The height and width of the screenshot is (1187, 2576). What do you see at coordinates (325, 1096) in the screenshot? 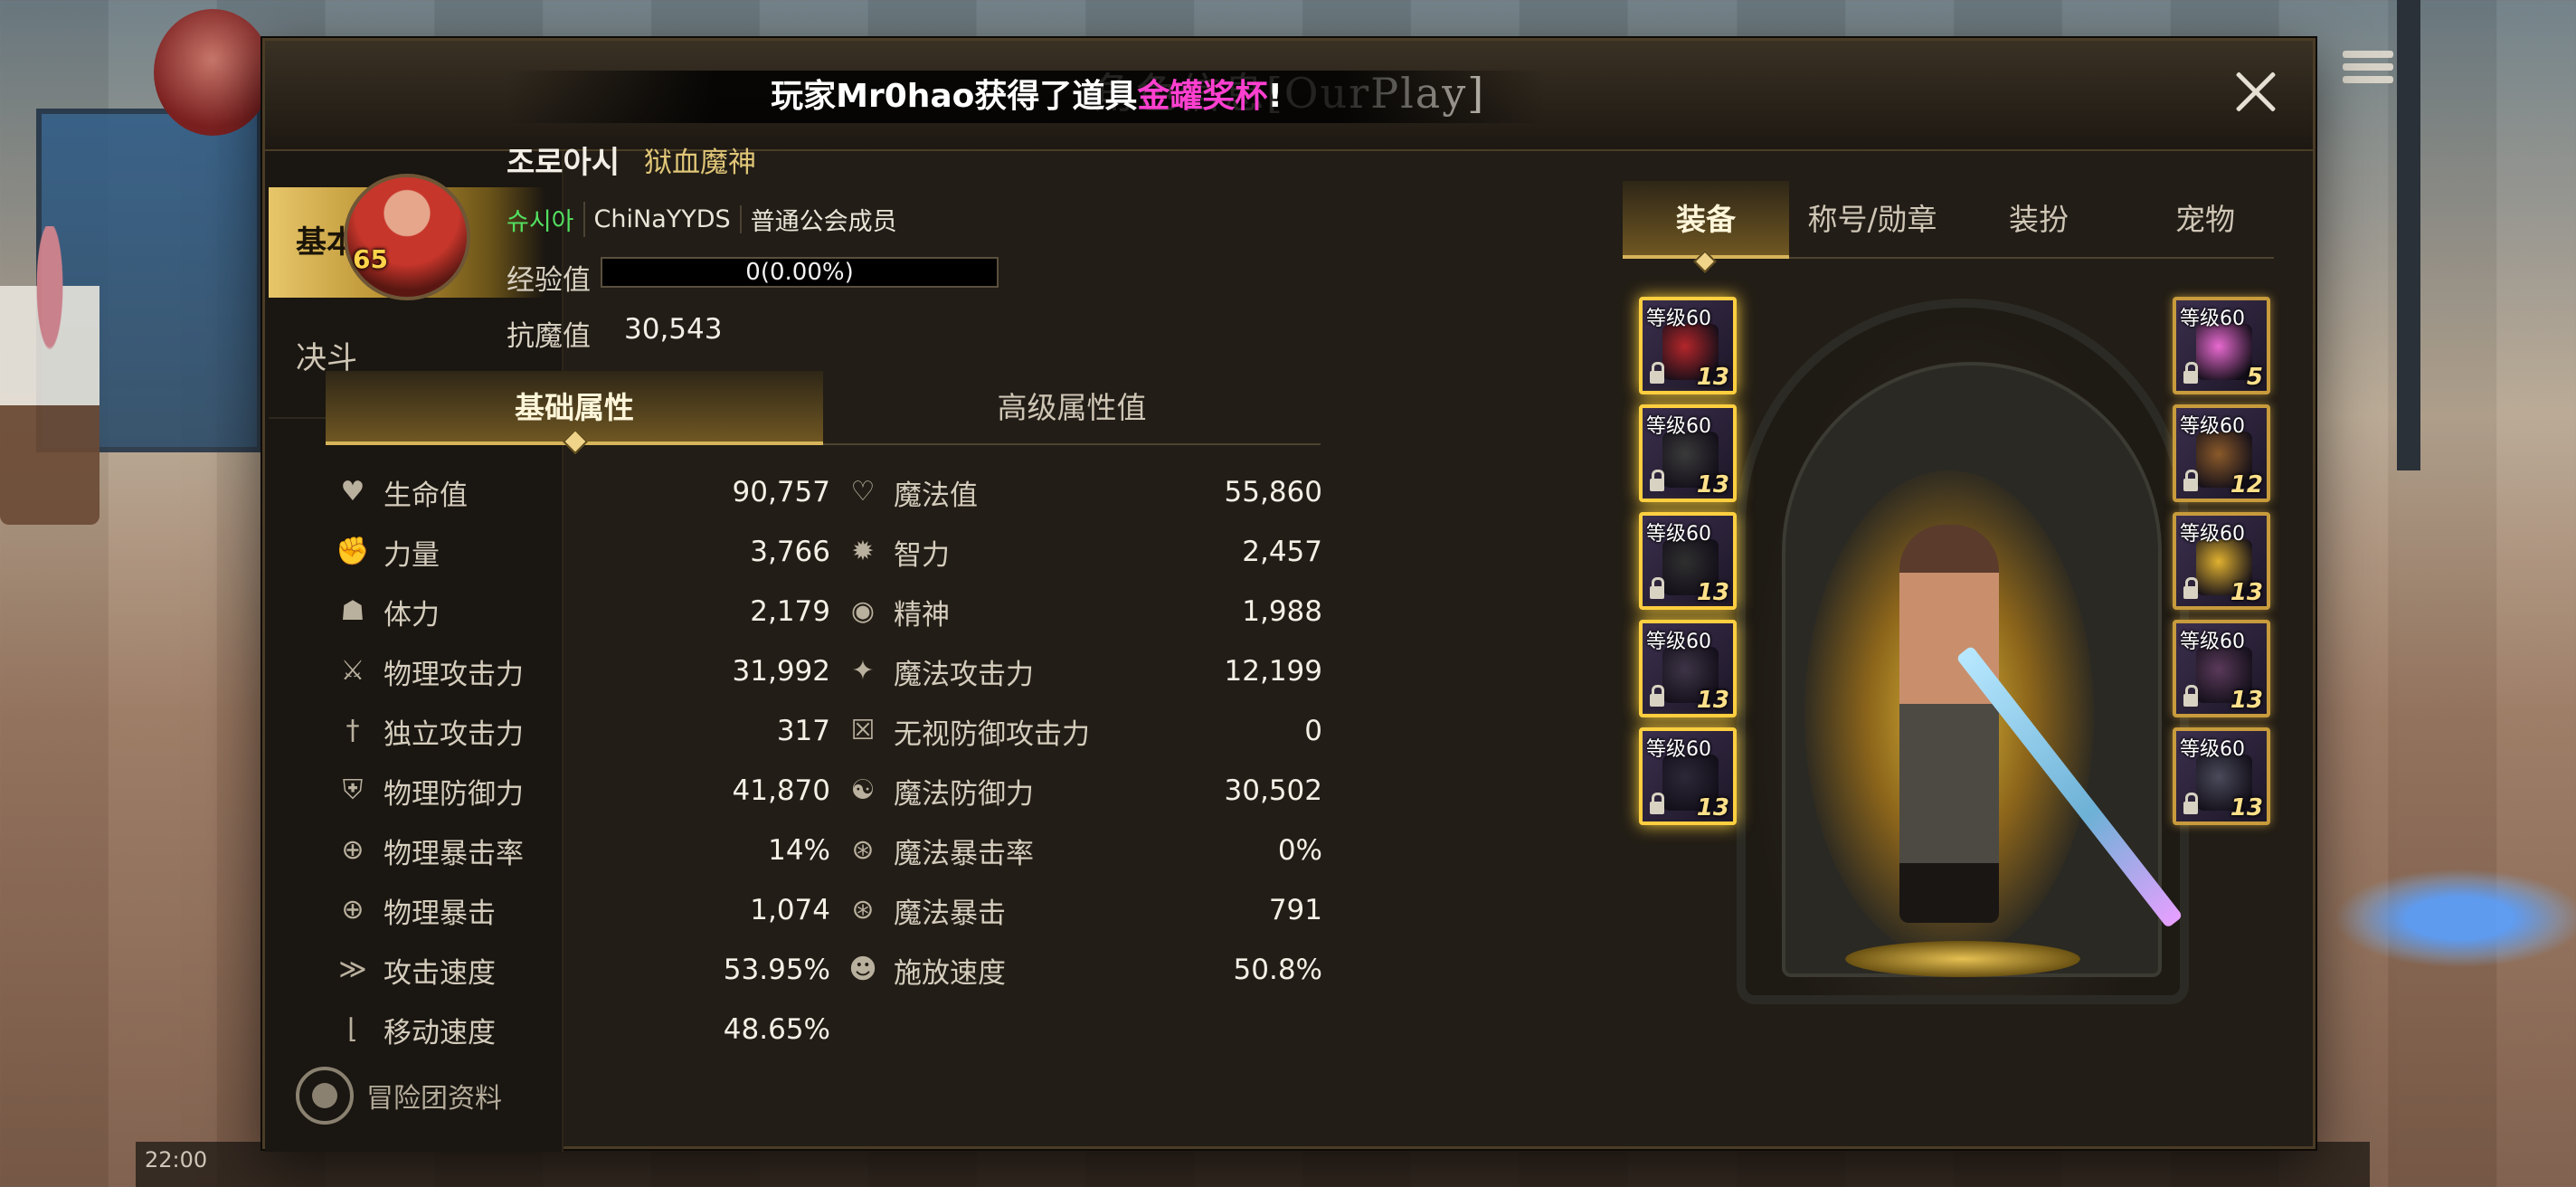
I see `lion-crest-icon` at bounding box center [325, 1096].